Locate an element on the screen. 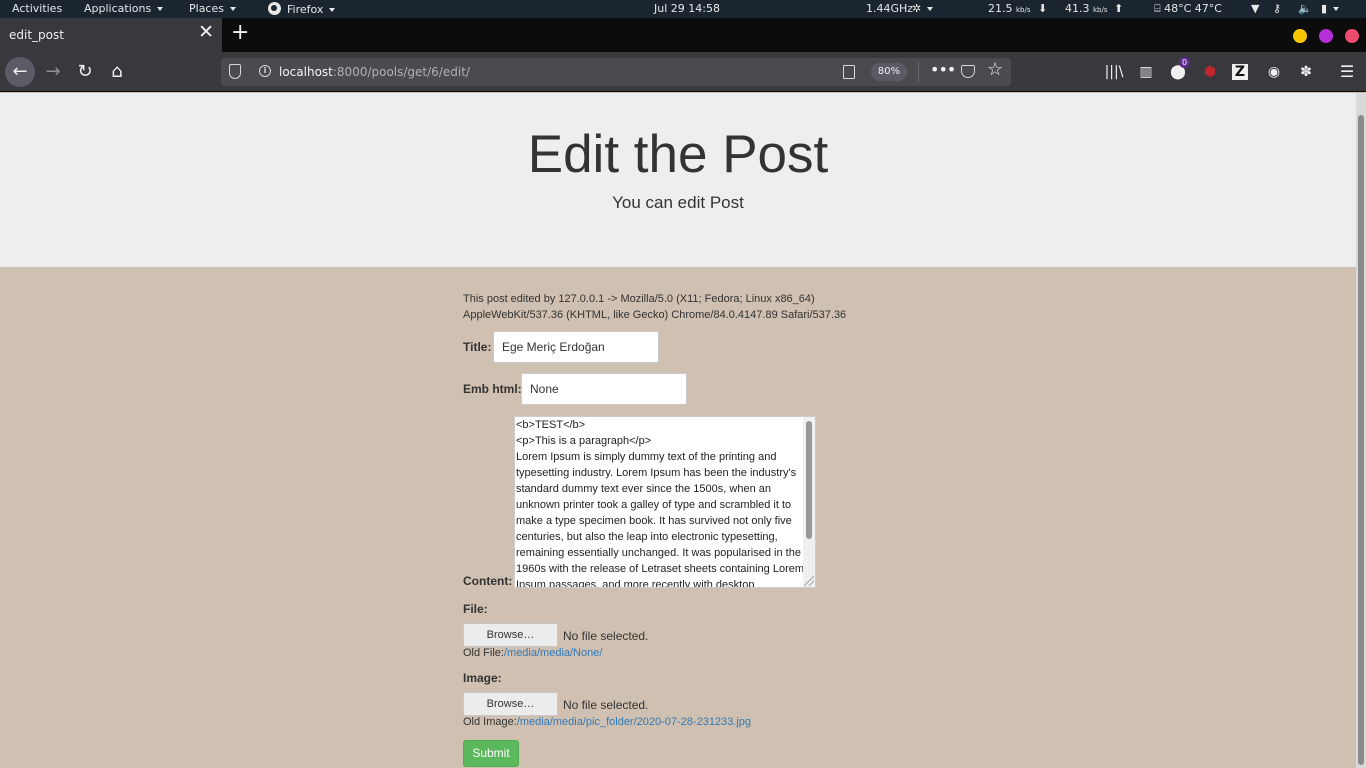 This screenshot has height=768, width=1366. firefox-app-menu: Firefox is located at coordinates (302, 9).